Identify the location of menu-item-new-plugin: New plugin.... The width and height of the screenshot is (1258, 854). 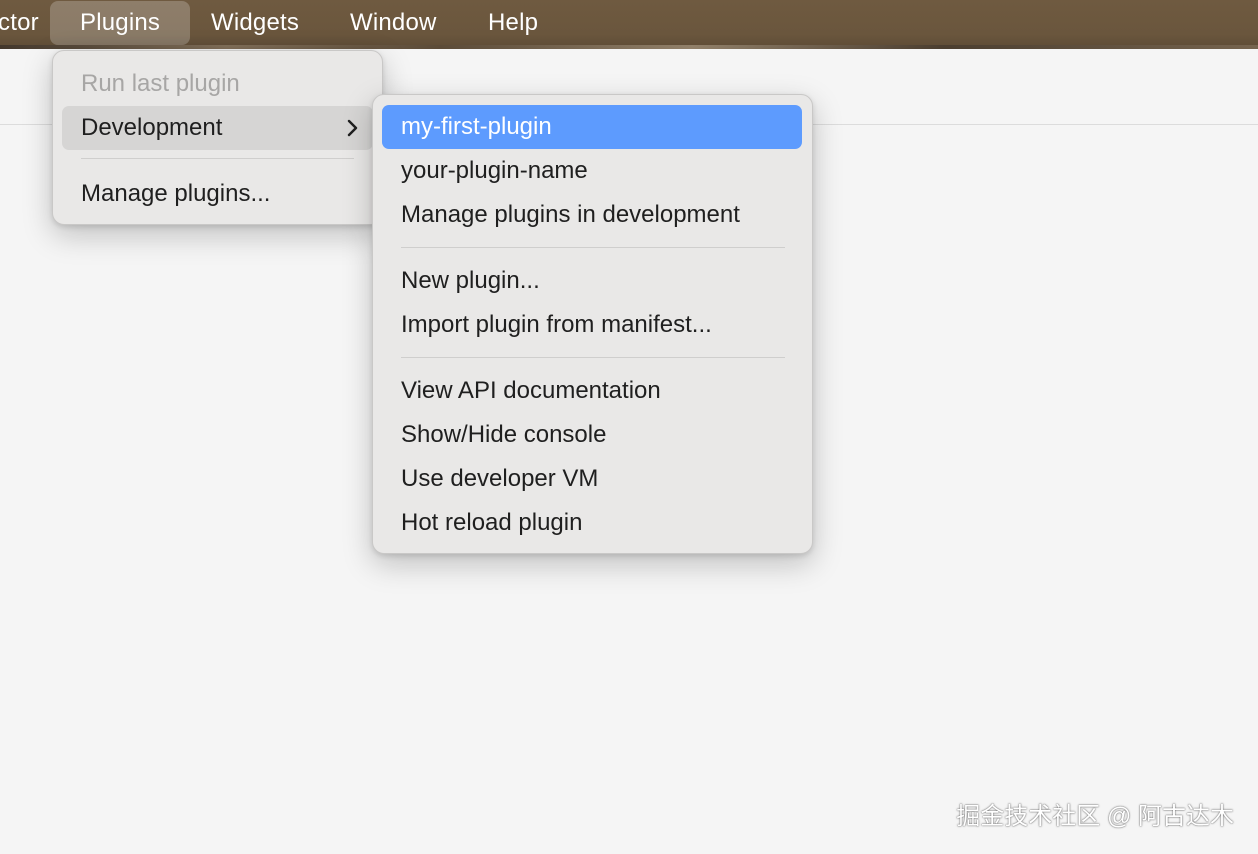
(592, 281).